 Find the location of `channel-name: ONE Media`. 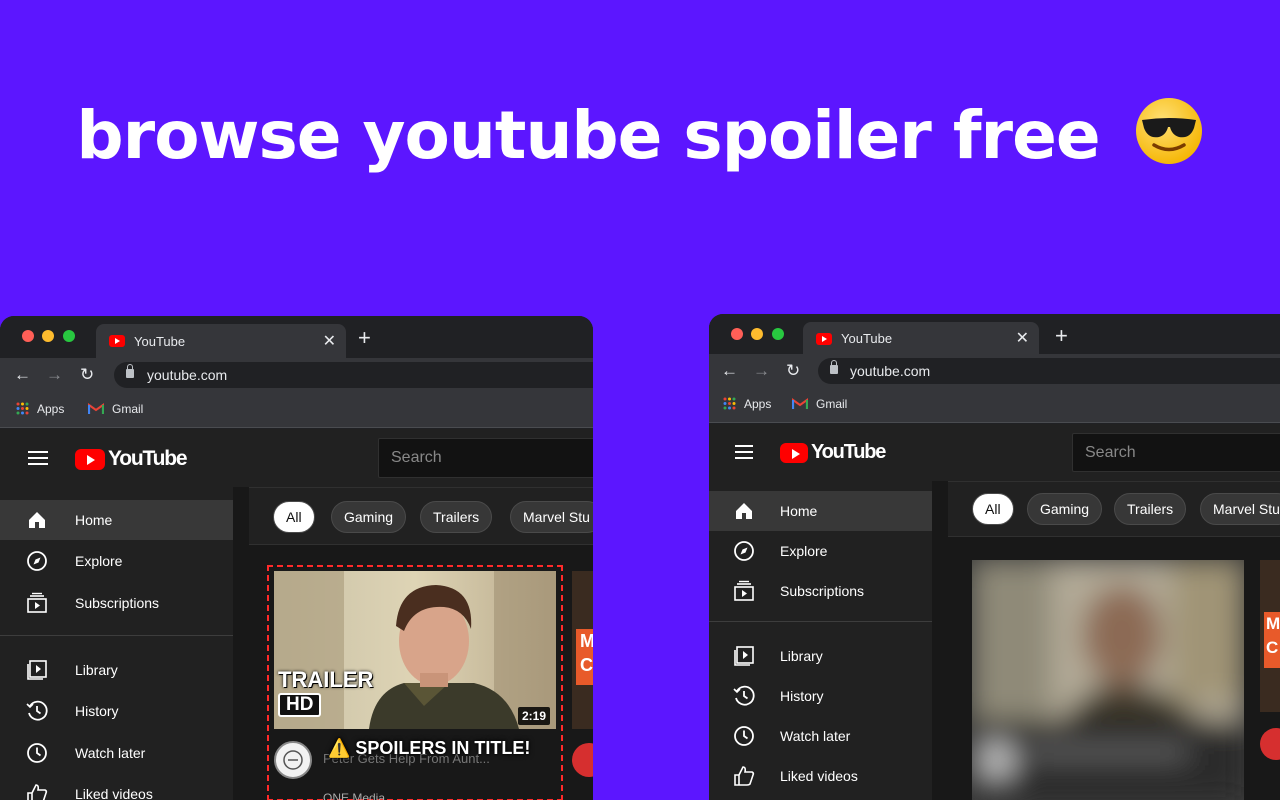

channel-name: ONE Media is located at coordinates (354, 795).